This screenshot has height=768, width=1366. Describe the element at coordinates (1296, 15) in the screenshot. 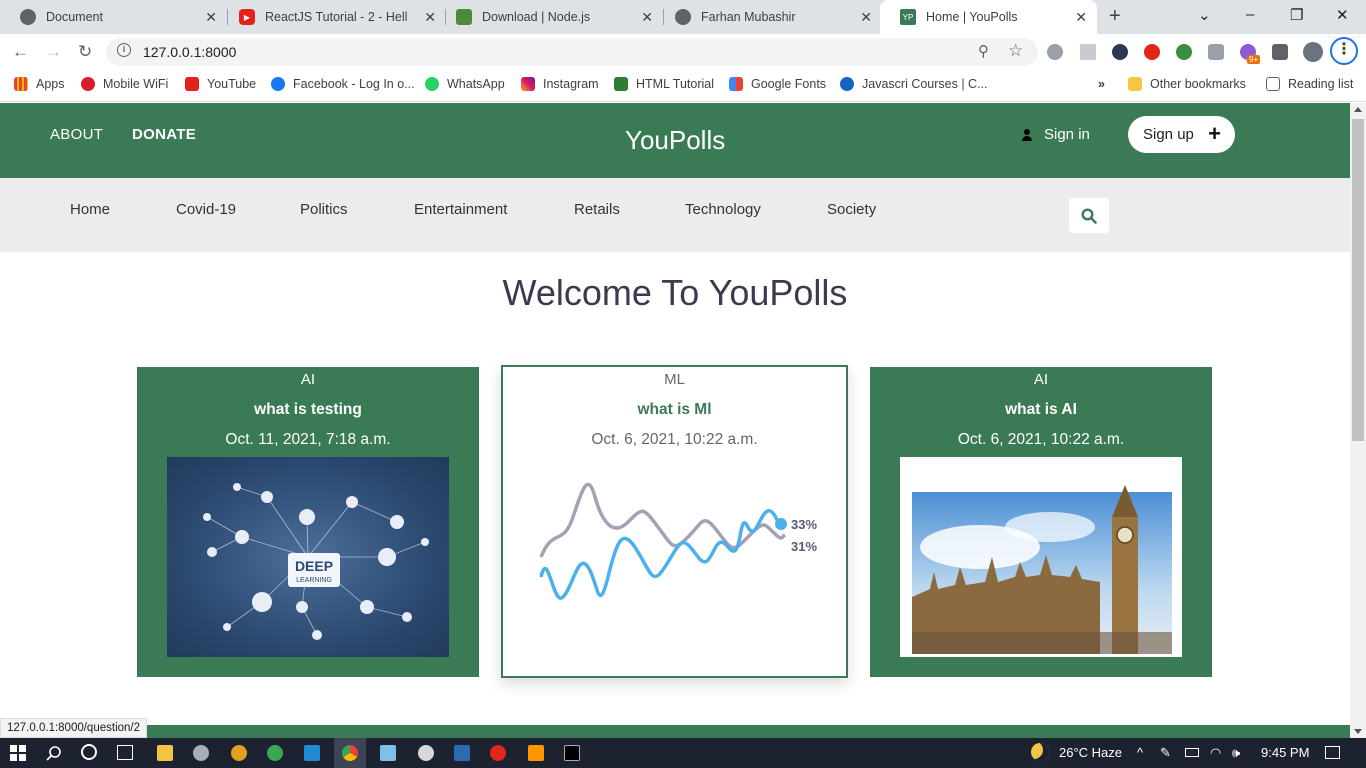

I see `restore-icon: ❐` at that location.